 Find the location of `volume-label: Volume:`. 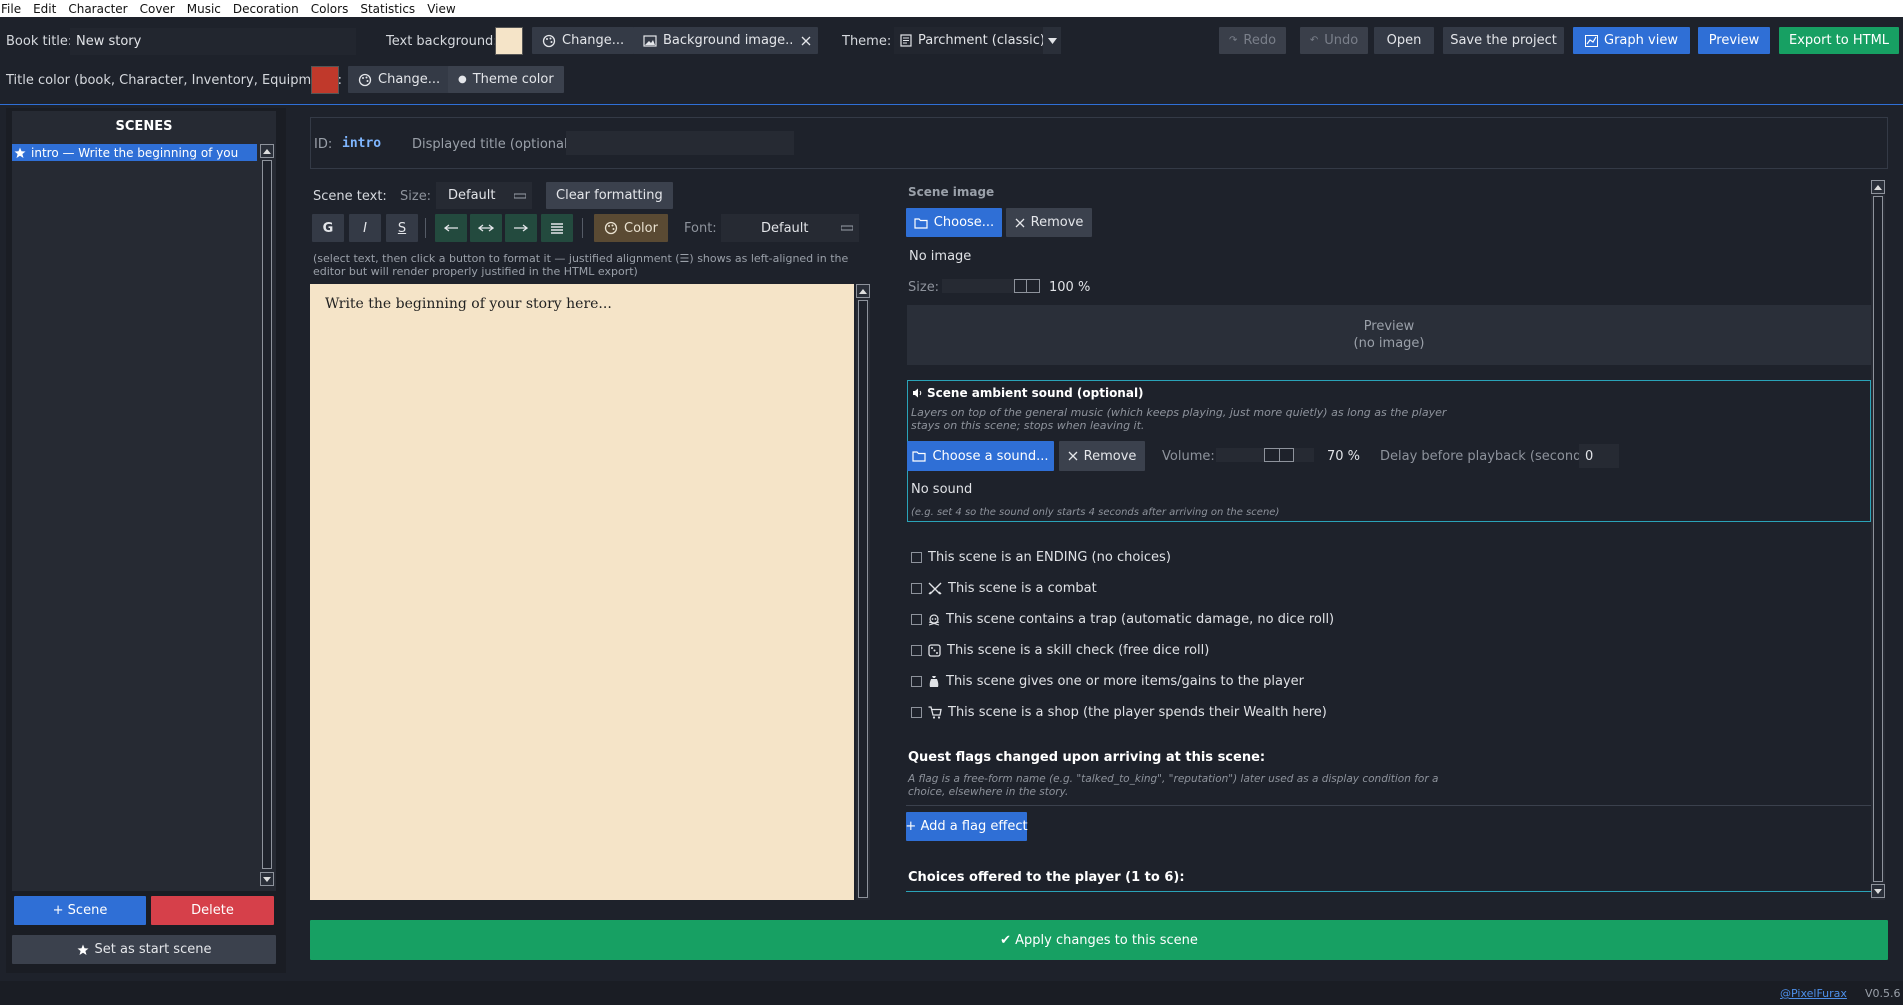

volume-label: Volume: is located at coordinates (1188, 456).